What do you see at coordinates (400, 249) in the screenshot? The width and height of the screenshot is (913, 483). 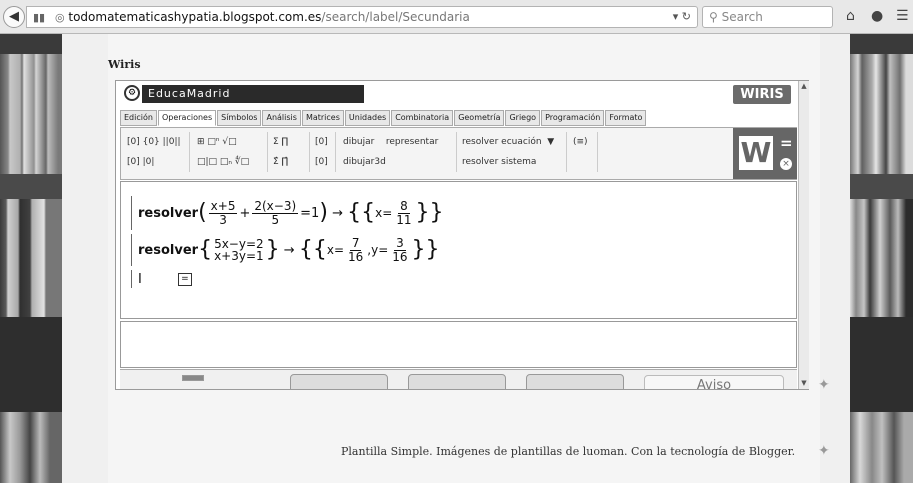 I see `fraction: 3 16` at bounding box center [400, 249].